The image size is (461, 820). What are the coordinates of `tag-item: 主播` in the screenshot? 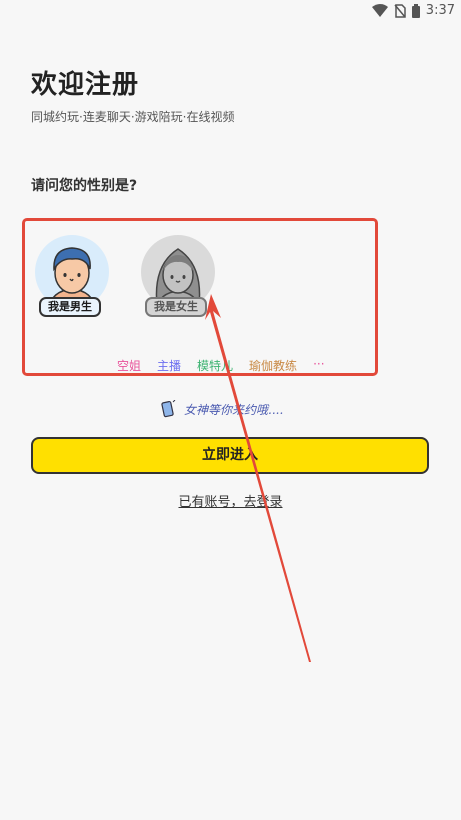 It's located at (169, 366).